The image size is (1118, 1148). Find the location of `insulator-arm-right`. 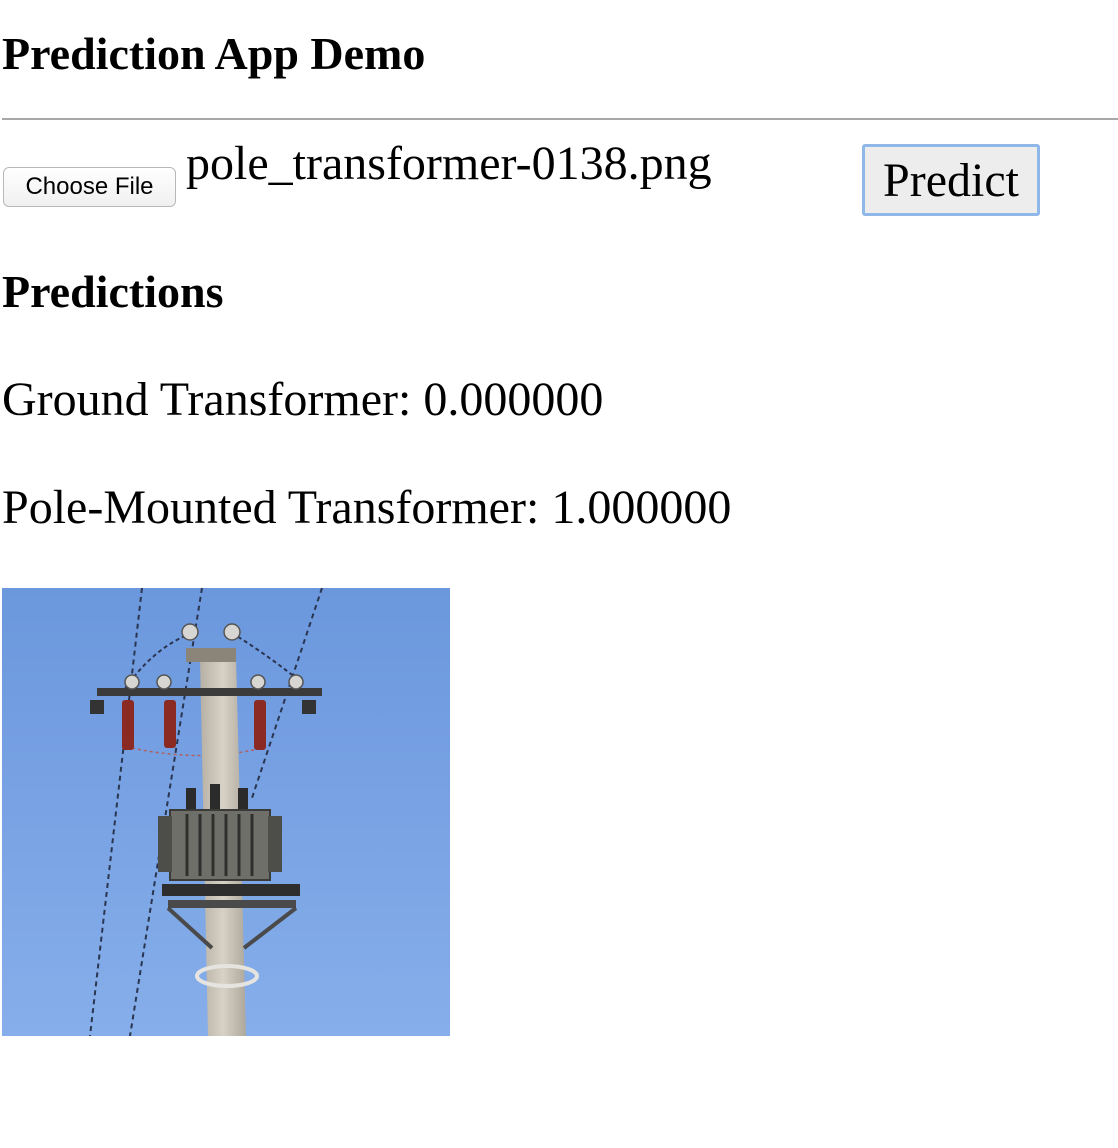

insulator-arm-right is located at coordinates (258, 682).